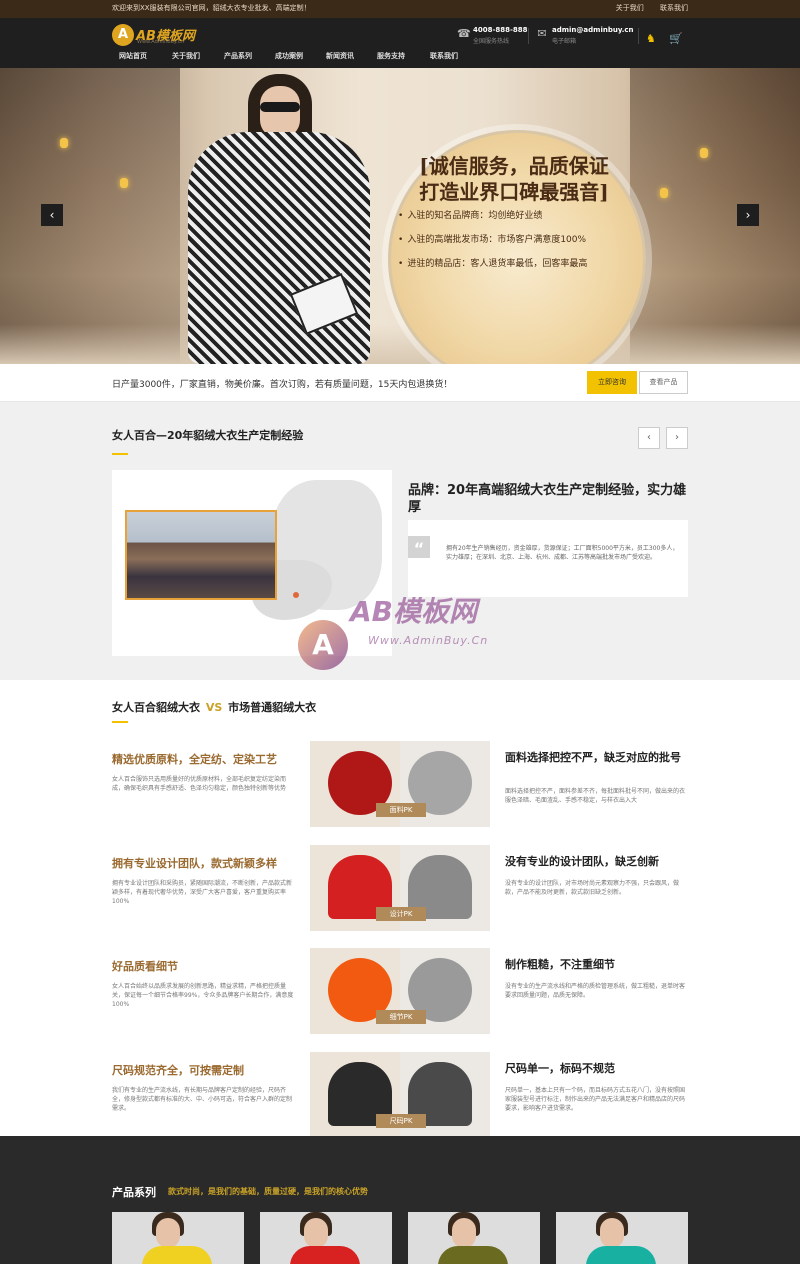 The height and width of the screenshot is (1264, 800). I want to click on site-logo: A AB模板网 Www.AdminBuy.Cn, so click(162, 36).